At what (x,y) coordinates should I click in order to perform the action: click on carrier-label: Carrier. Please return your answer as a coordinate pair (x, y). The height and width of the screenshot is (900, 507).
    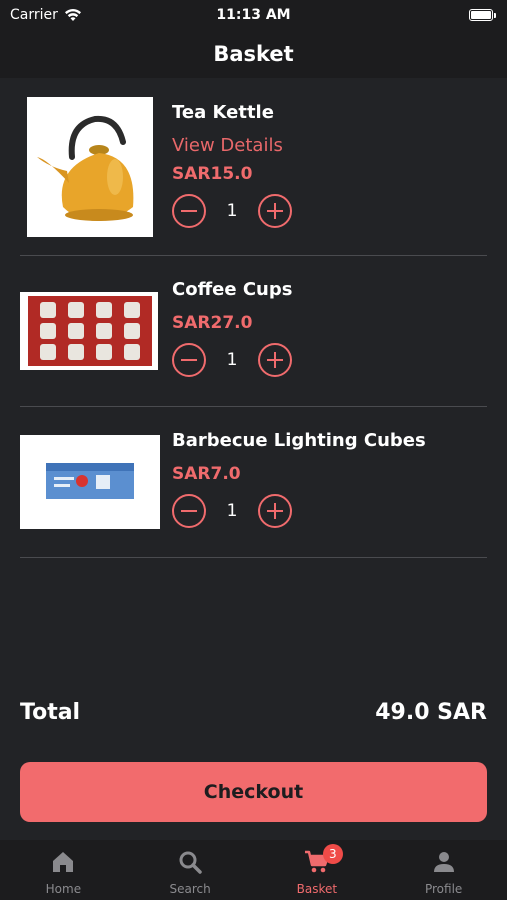
    Looking at the image, I should click on (34, 15).